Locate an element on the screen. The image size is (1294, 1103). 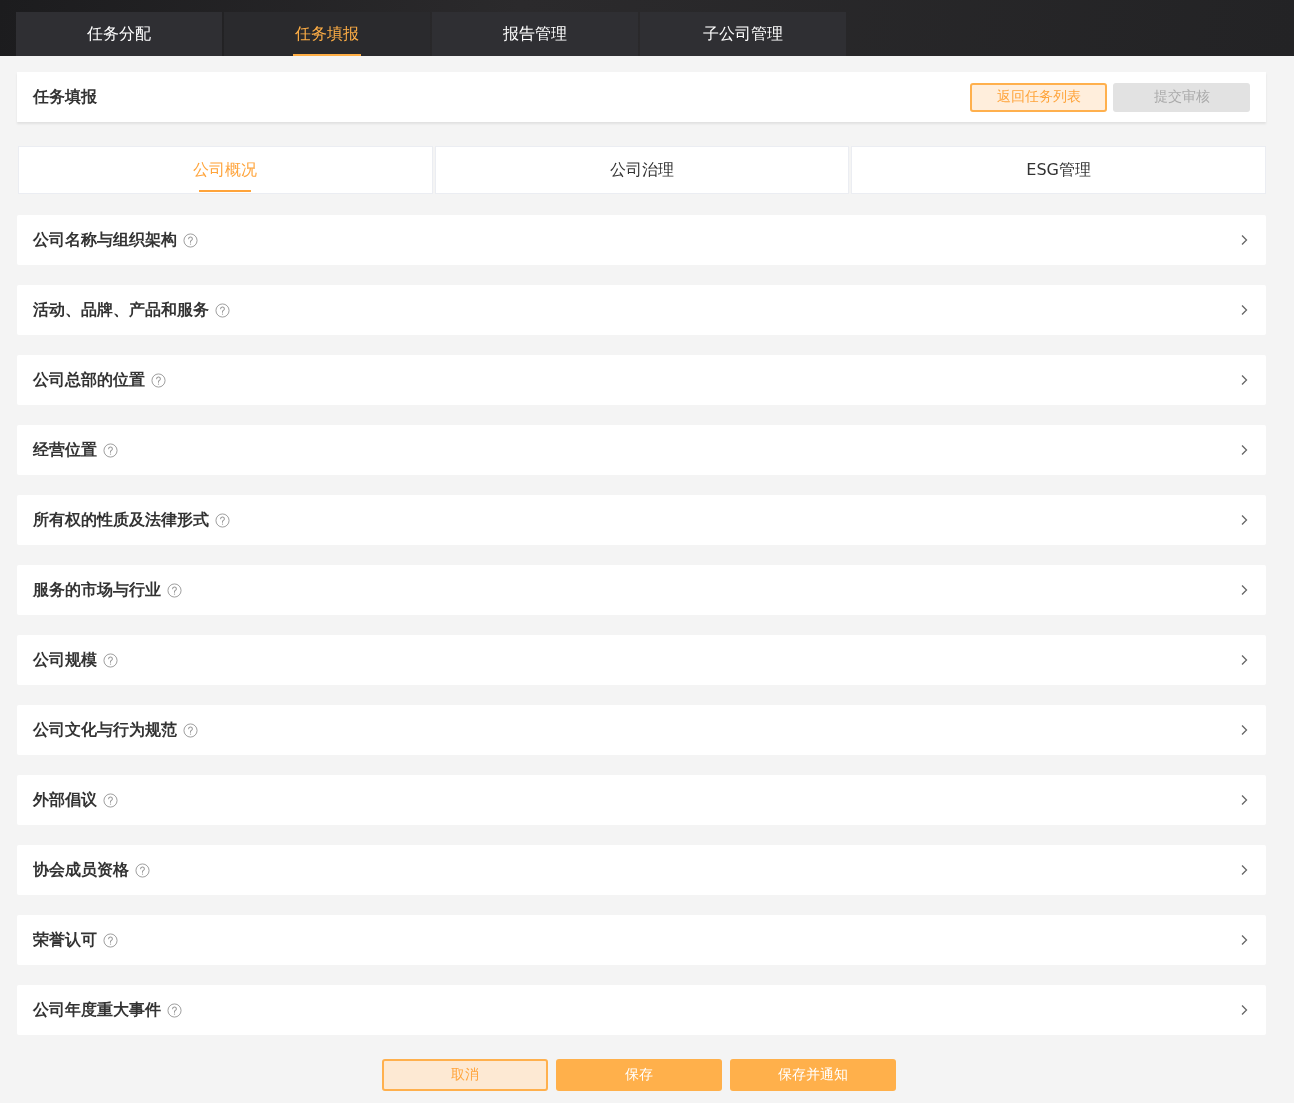
section-row: 公司规模 is located at coordinates (641, 660).